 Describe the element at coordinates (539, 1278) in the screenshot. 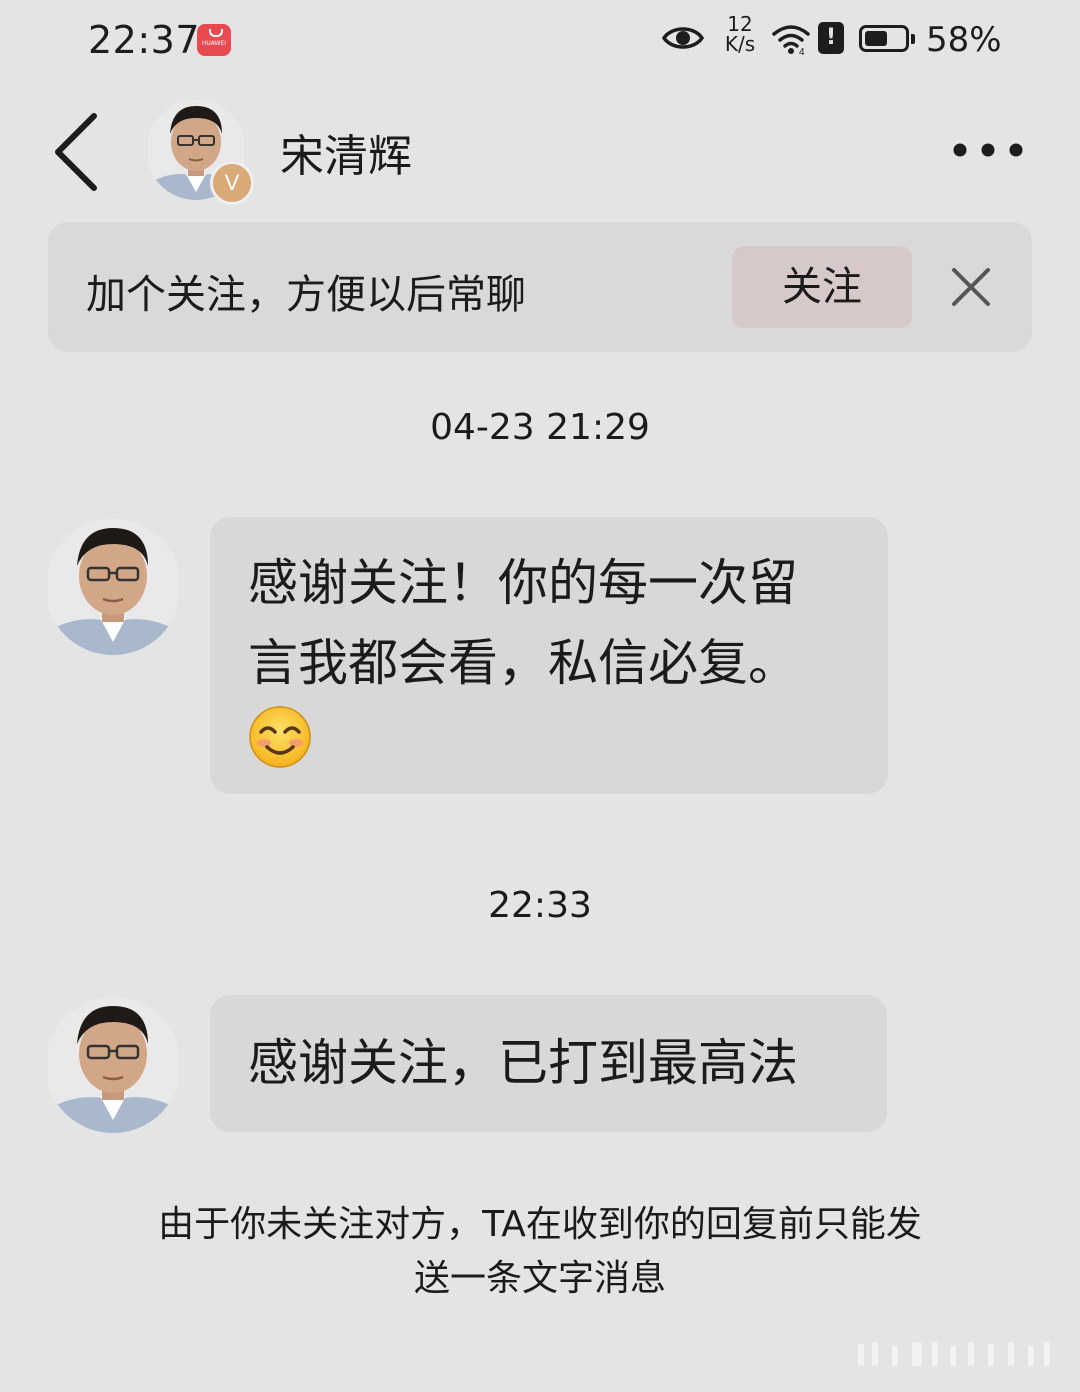

I see `notice-line: 送一条文字消息` at that location.